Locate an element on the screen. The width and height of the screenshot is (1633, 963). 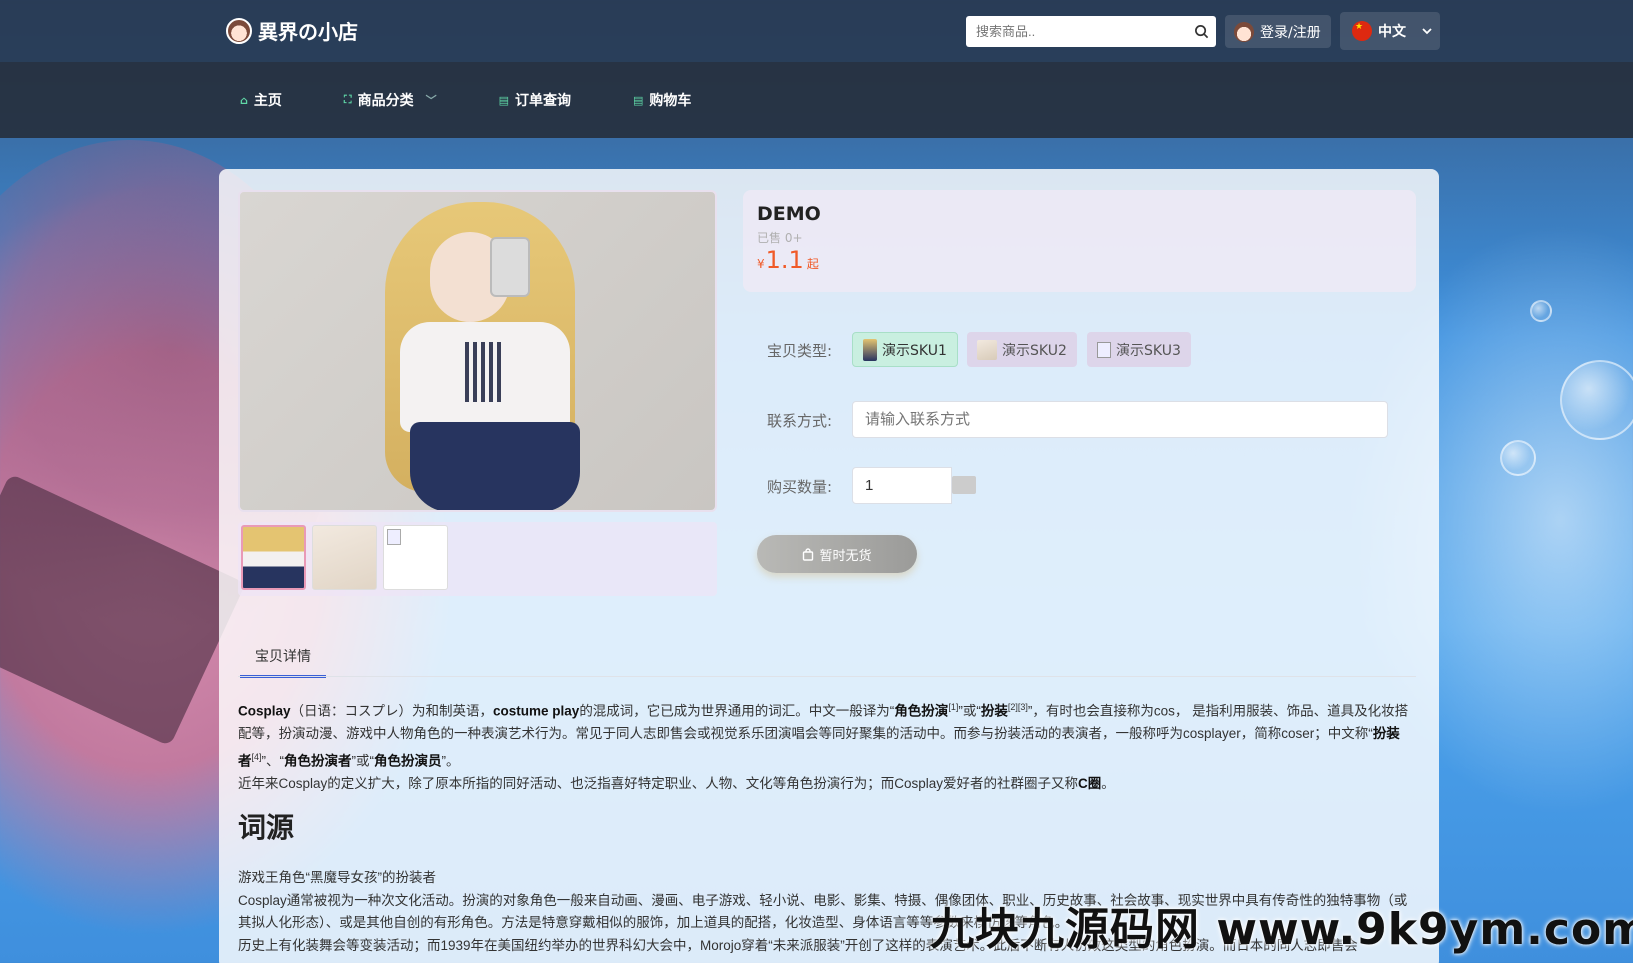
nav-item-cart: ▤ 购物车 is located at coordinates (662, 100).